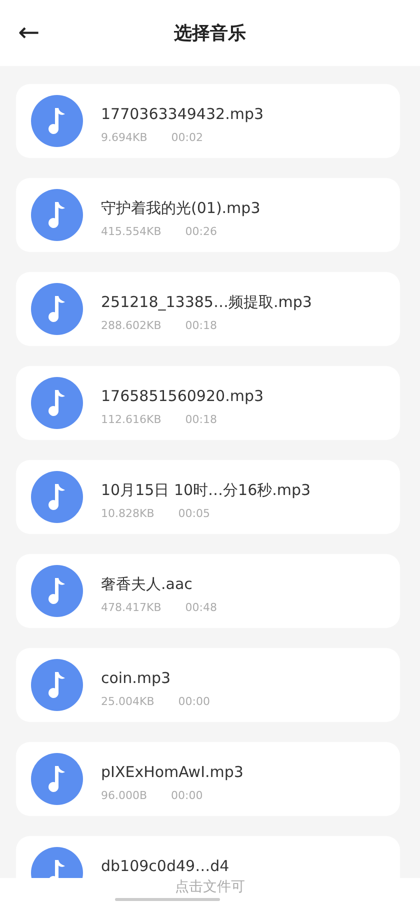  Describe the element at coordinates (131, 608) in the screenshot. I see `file-size: 478.417KB` at that location.